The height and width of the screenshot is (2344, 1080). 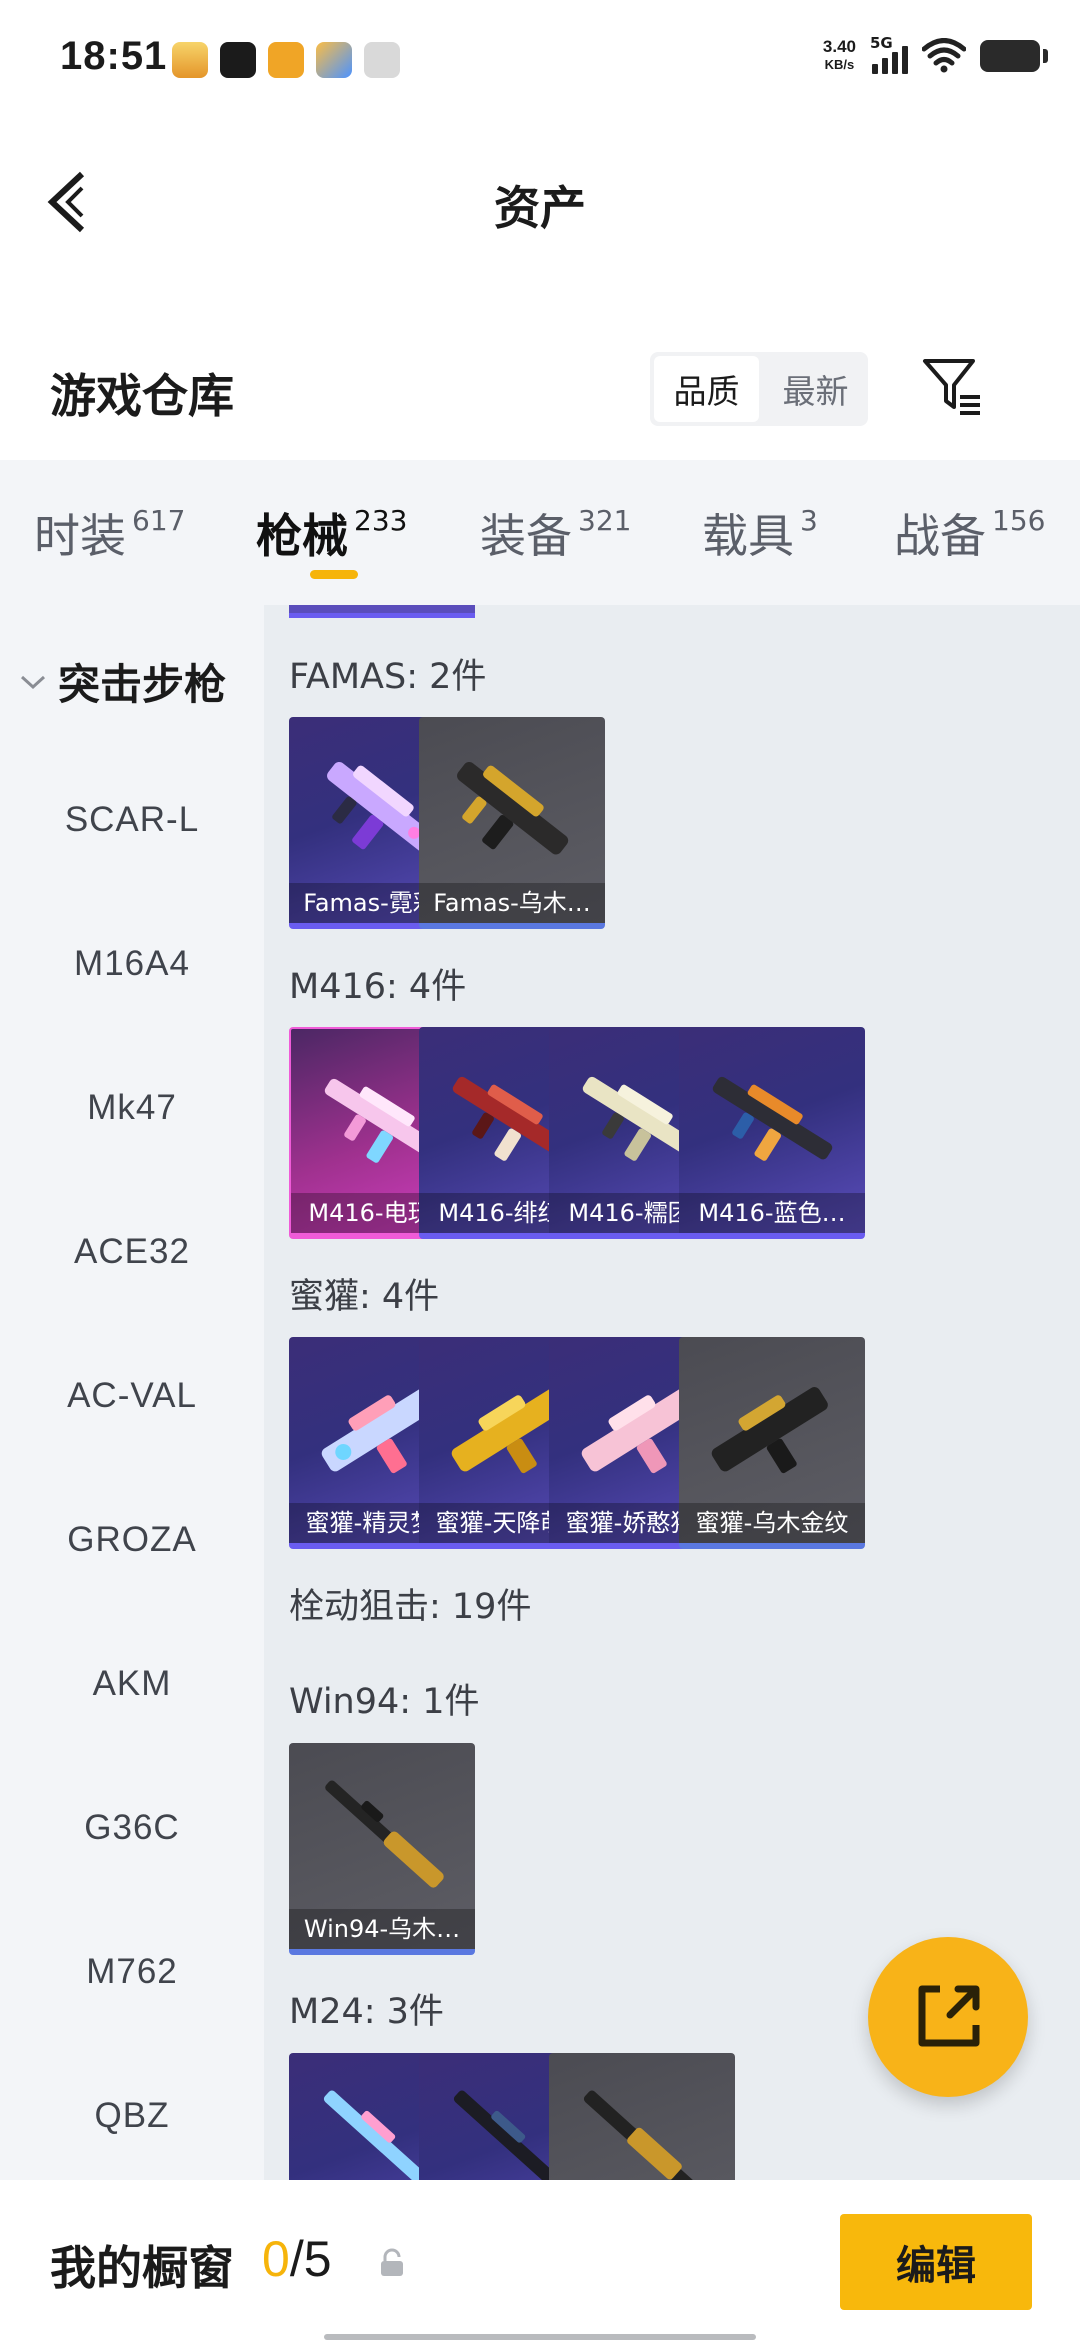 I want to click on lock-icon, so click(x=392, y=2262).